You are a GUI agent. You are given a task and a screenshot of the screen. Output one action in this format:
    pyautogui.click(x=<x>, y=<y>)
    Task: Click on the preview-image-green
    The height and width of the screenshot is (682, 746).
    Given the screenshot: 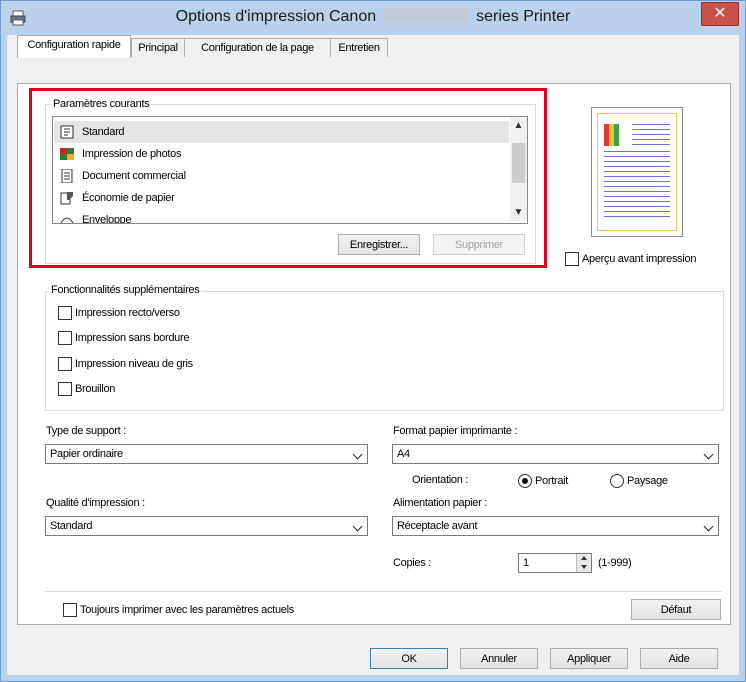 What is the action you would take?
    pyautogui.click(x=616, y=135)
    